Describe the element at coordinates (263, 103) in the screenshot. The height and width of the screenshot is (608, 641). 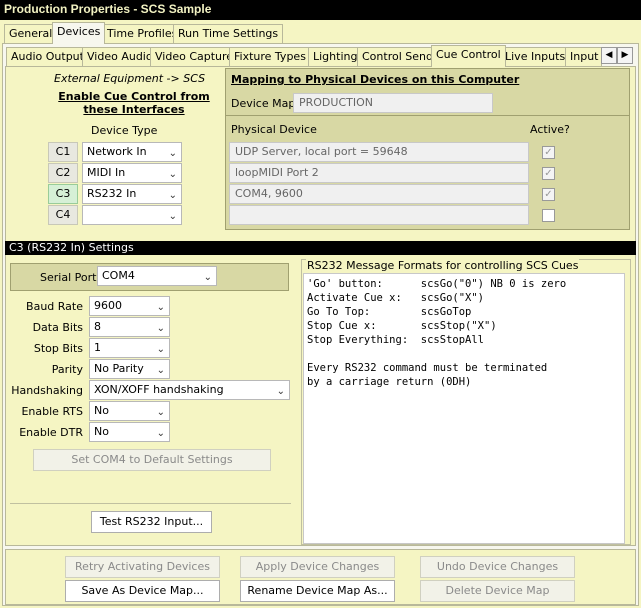
I see `device-map-label: Device Map` at that location.